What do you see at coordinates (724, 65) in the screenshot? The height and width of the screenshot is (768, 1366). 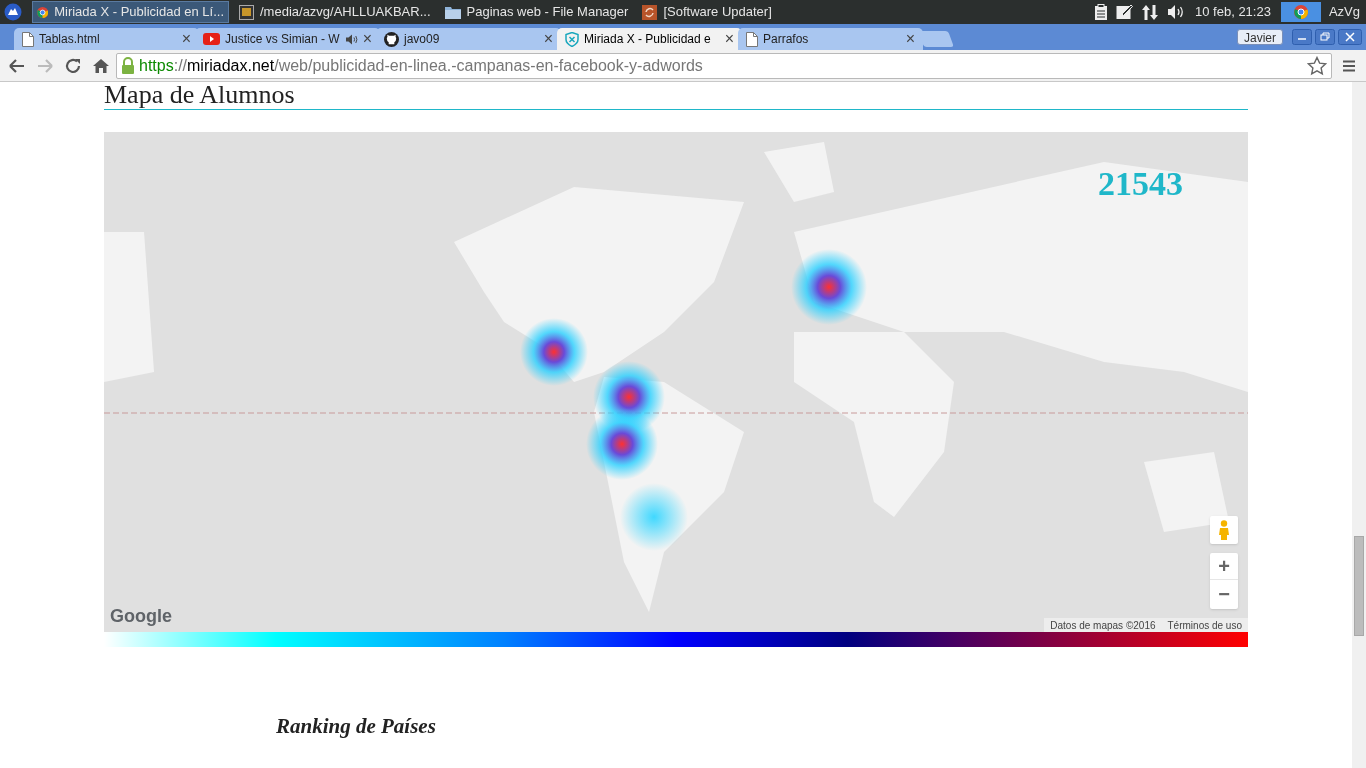 I see `address-bar: https://miriadax.net/web/publicidad-en-linea.-campanas-en-facebook-y-adwords` at bounding box center [724, 65].